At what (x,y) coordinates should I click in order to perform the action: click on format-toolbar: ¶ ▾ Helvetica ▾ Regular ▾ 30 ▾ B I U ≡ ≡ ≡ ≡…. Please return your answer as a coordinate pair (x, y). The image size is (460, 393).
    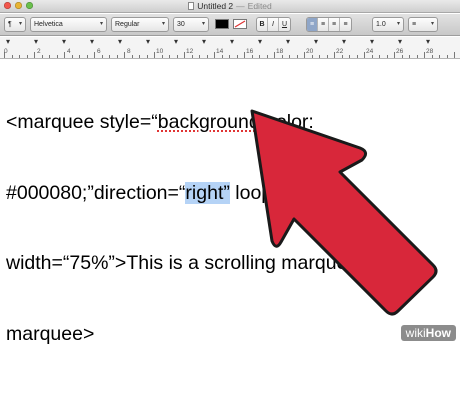
    Looking at the image, I should click on (230, 25).